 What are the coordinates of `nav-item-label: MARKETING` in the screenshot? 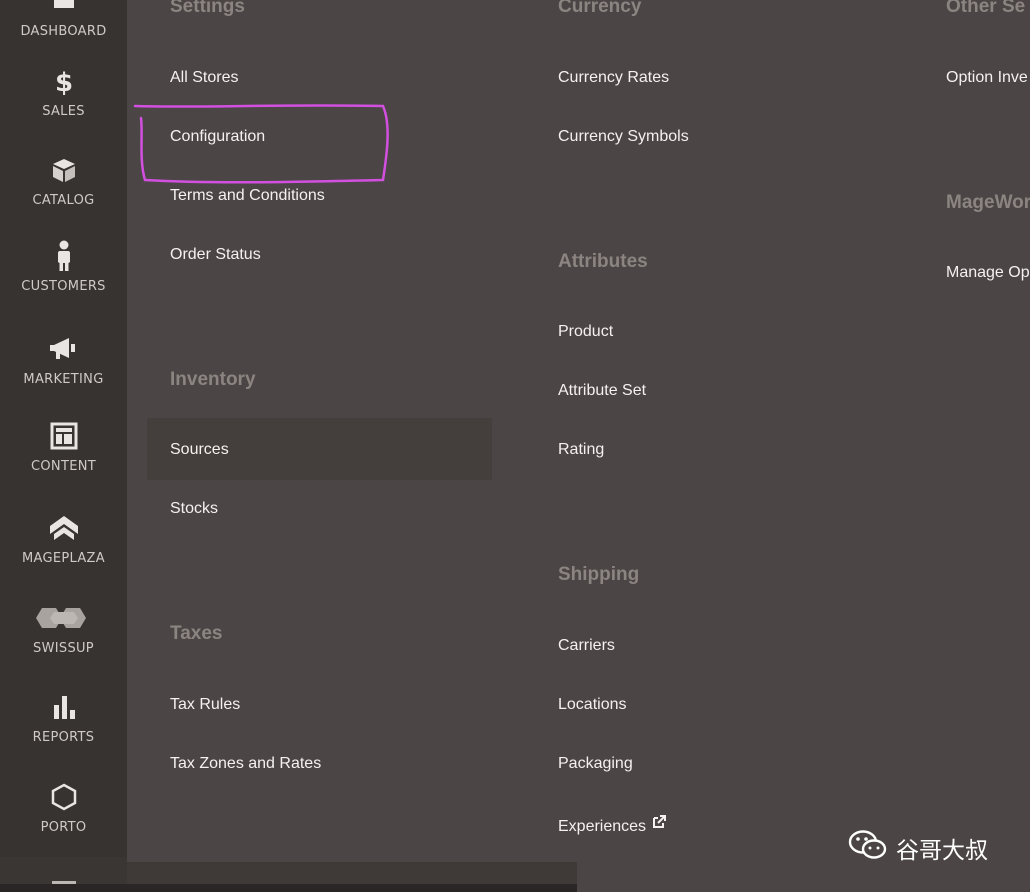 It's located at (63, 379).